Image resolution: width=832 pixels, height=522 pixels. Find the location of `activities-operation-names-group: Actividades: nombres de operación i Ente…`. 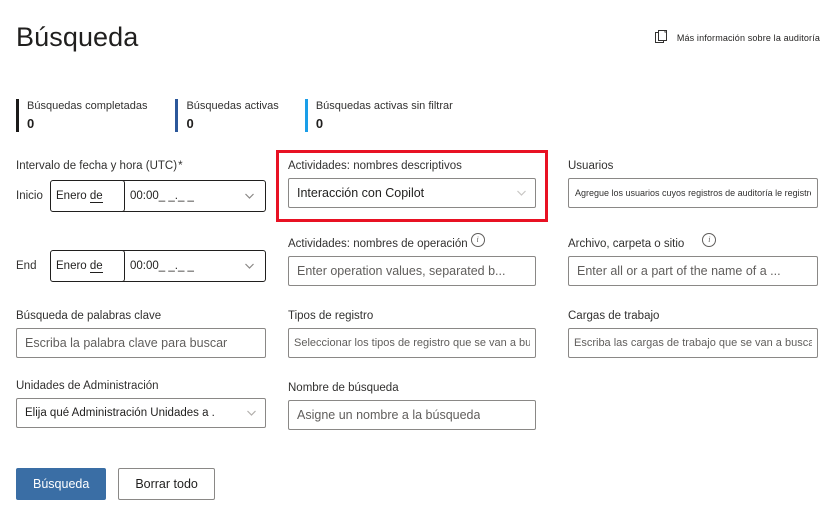

activities-operation-names-group: Actividades: nombres de operación i Ente… is located at coordinates (412, 259).